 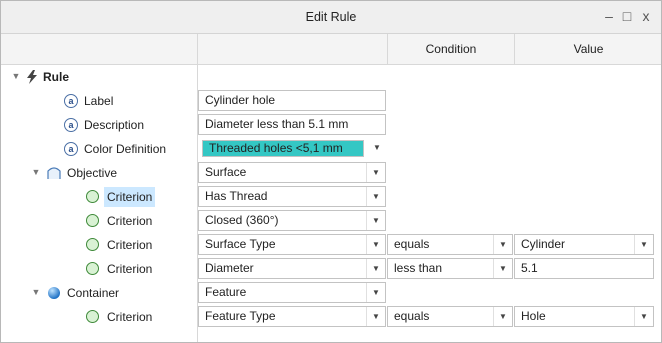 What do you see at coordinates (588, 49) in the screenshot?
I see `column-header-value: Value` at bounding box center [588, 49].